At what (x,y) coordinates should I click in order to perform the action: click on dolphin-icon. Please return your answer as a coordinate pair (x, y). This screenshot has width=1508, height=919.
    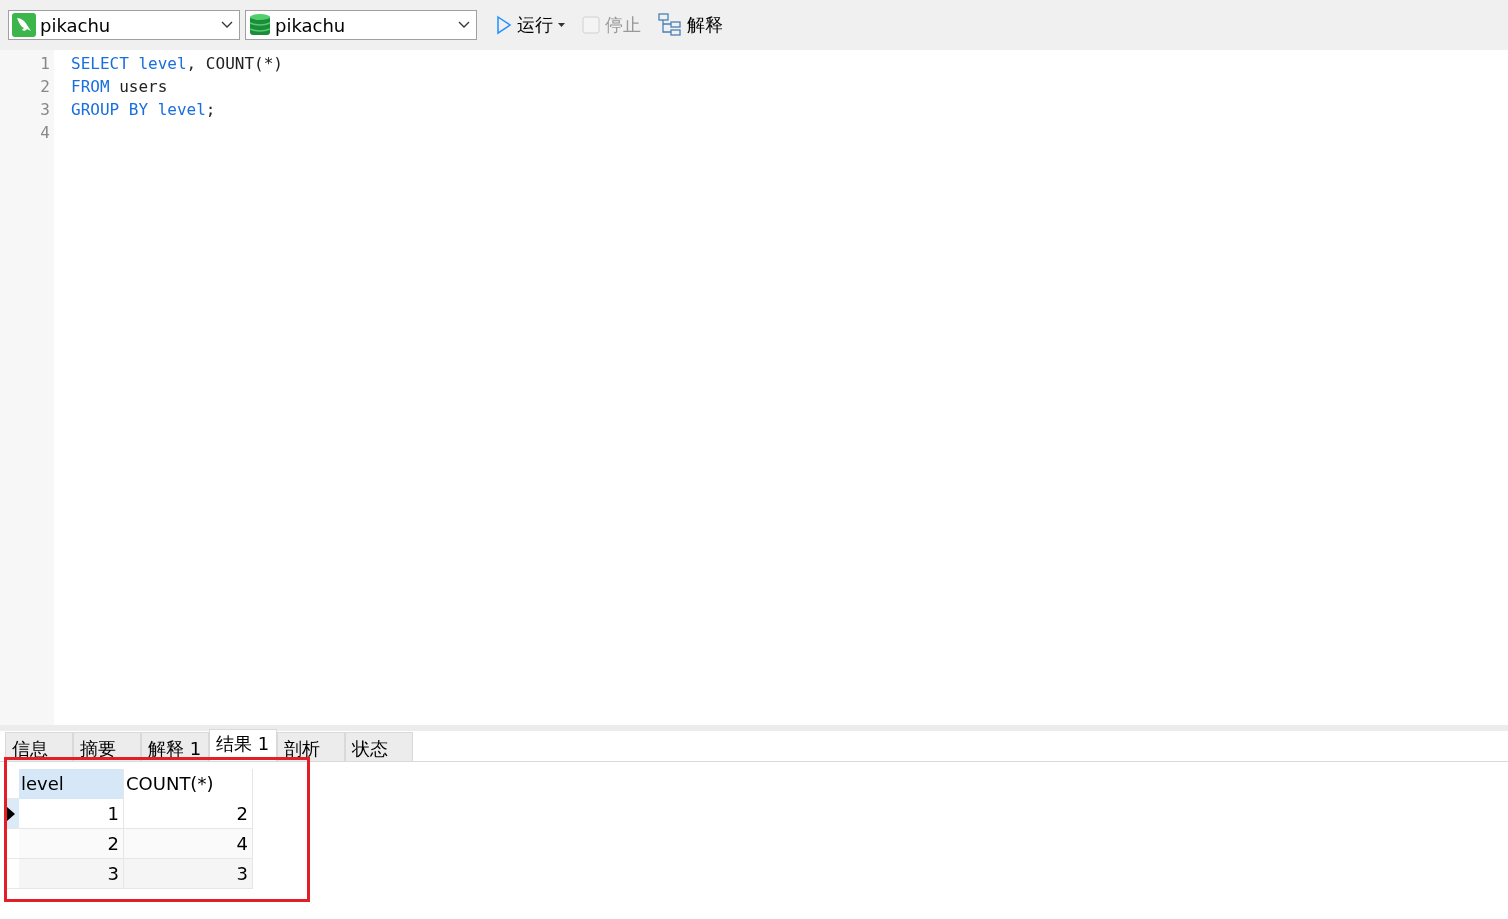
    Looking at the image, I should click on (24, 25).